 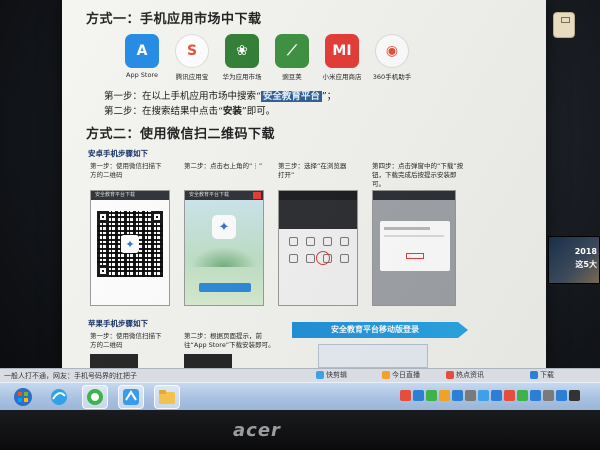 I want to click on share-sheet, so click(x=318, y=267).